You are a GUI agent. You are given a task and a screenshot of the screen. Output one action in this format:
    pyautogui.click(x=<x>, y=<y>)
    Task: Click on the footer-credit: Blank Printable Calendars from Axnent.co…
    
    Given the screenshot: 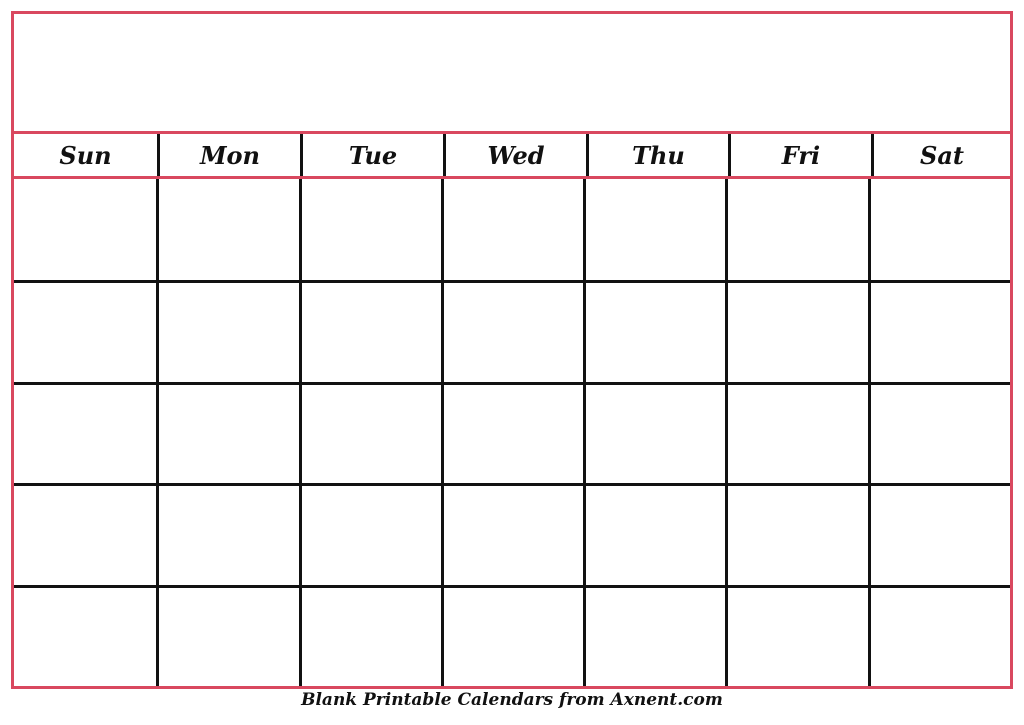 What is the action you would take?
    pyautogui.click(x=512, y=700)
    